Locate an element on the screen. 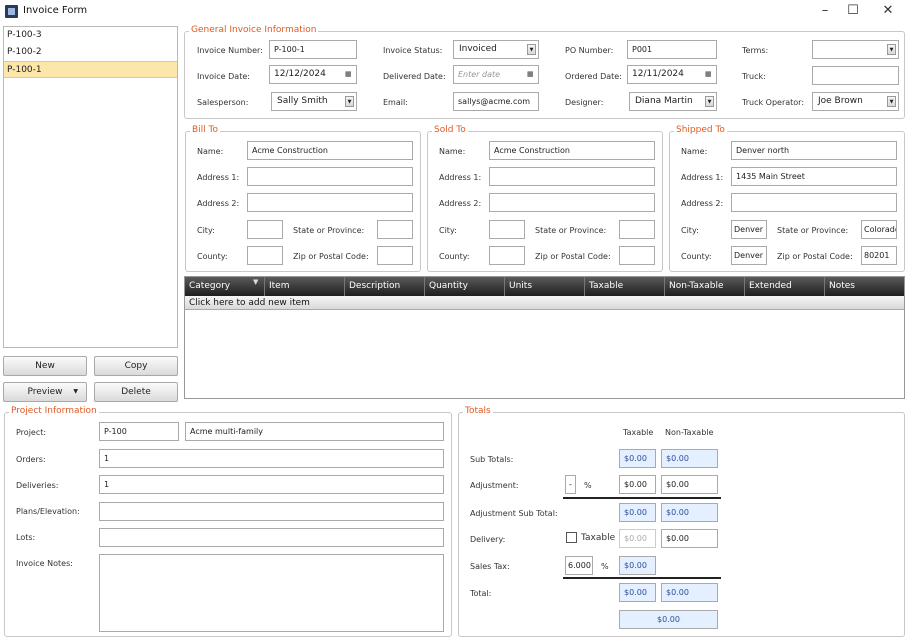  sold-to-address1-field is located at coordinates (572, 176).